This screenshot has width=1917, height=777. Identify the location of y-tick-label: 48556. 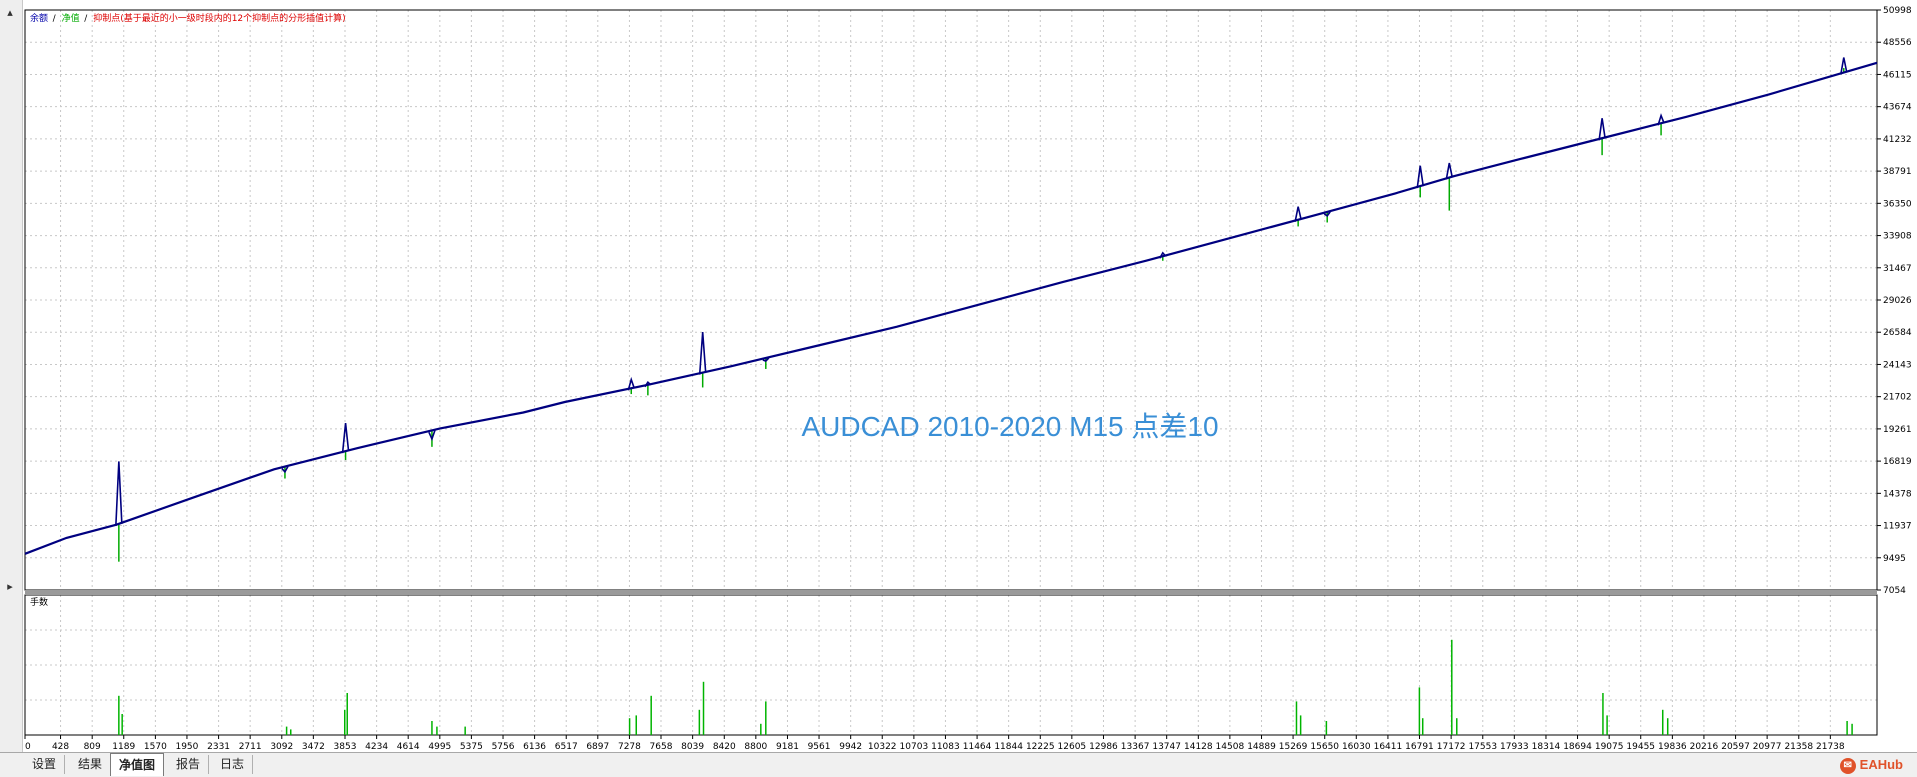
(1897, 43).